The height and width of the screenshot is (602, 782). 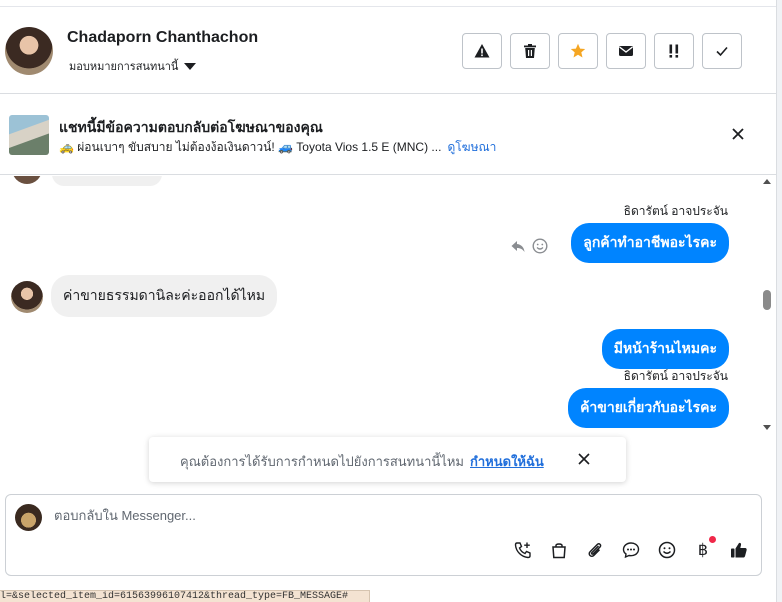 What do you see at coordinates (29, 51) in the screenshot?
I see `contact-avatar` at bounding box center [29, 51].